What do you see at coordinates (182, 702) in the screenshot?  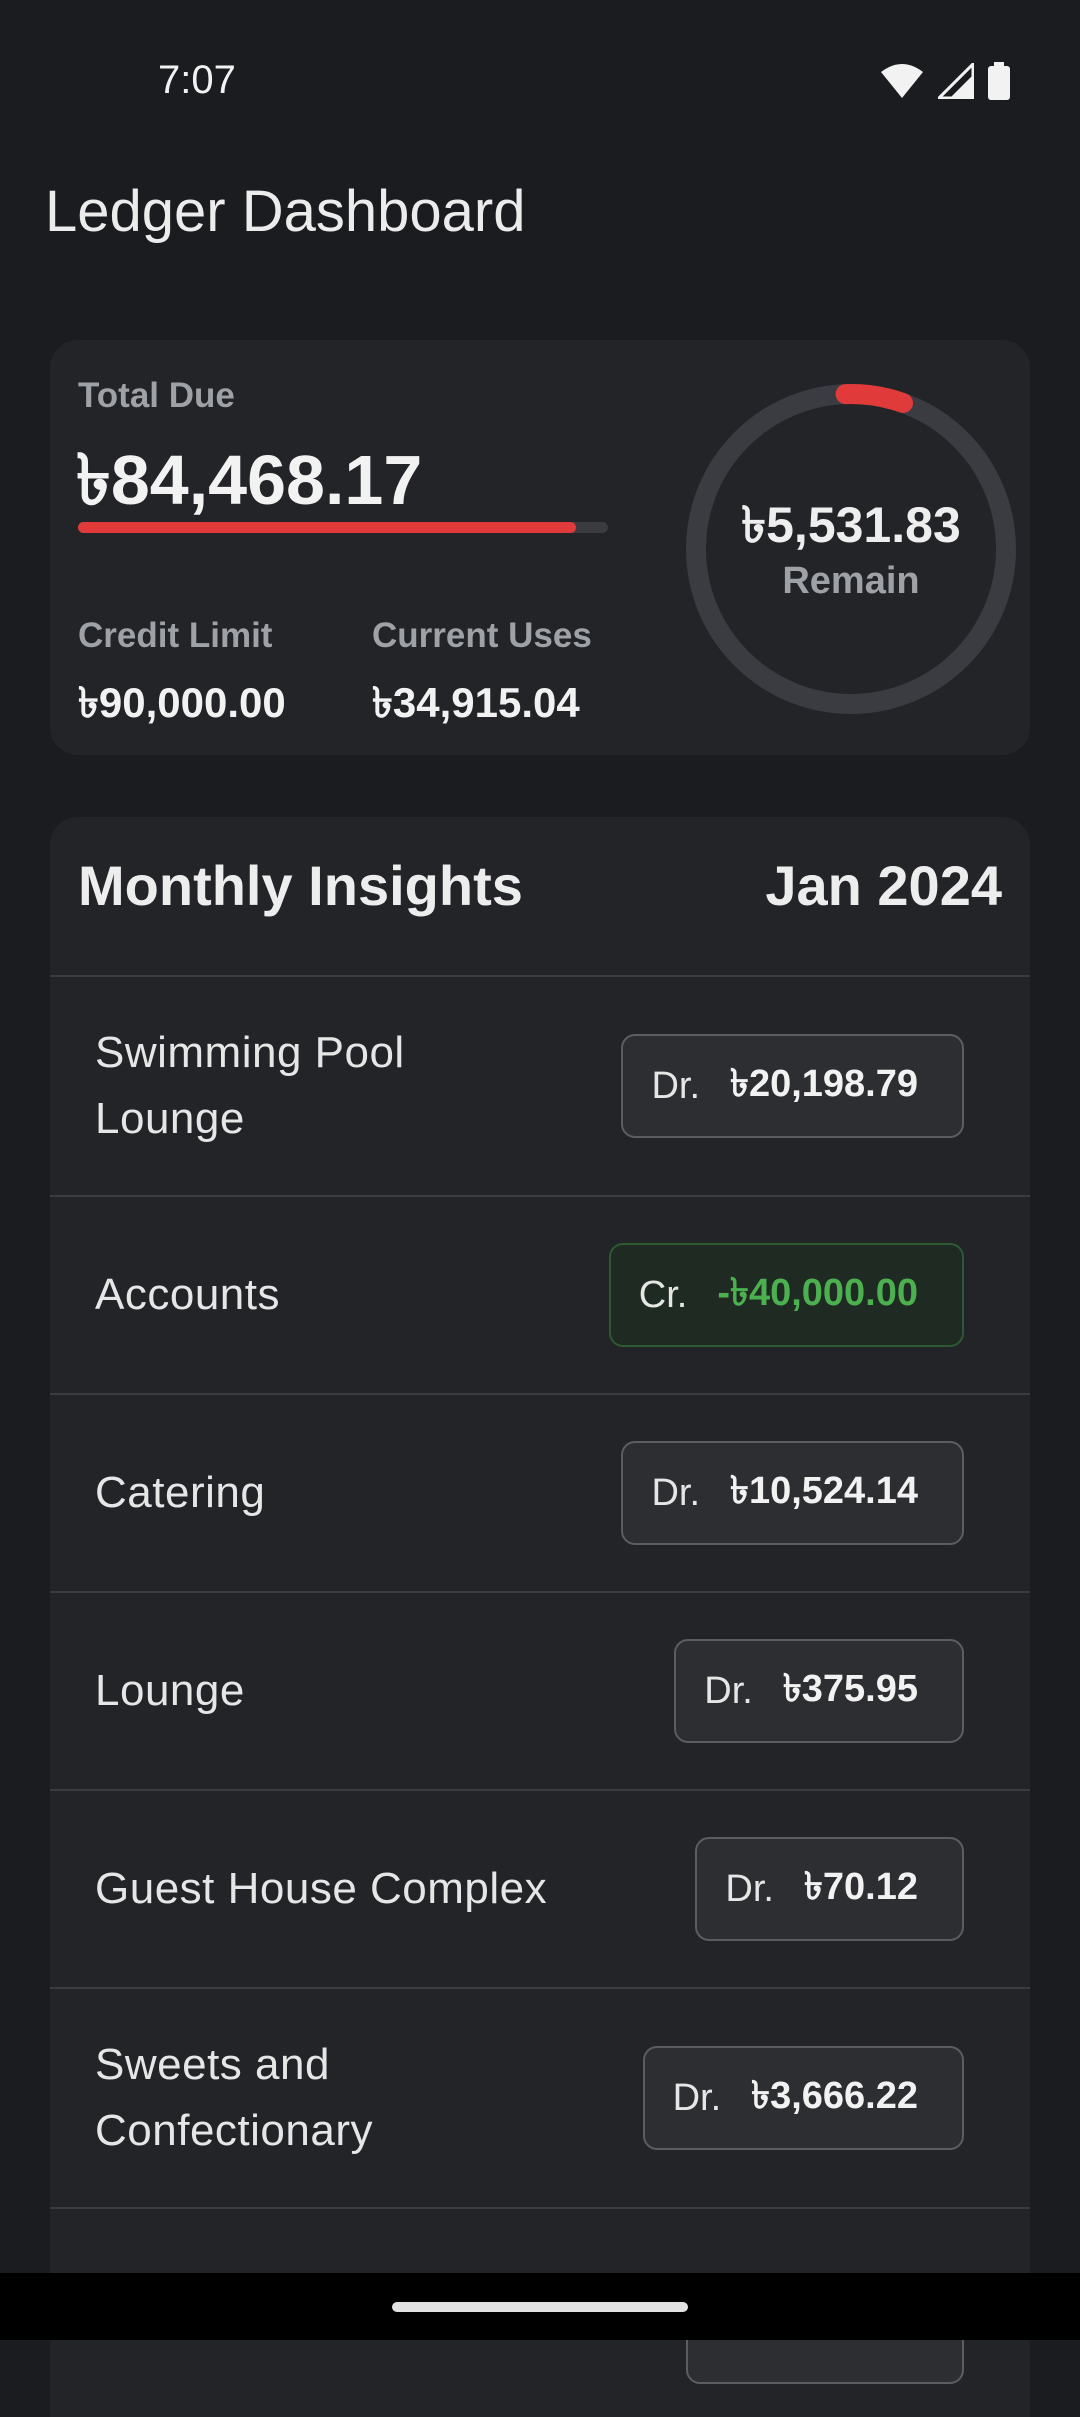 I see `credit-limit-value: ৳90,000.00` at bounding box center [182, 702].